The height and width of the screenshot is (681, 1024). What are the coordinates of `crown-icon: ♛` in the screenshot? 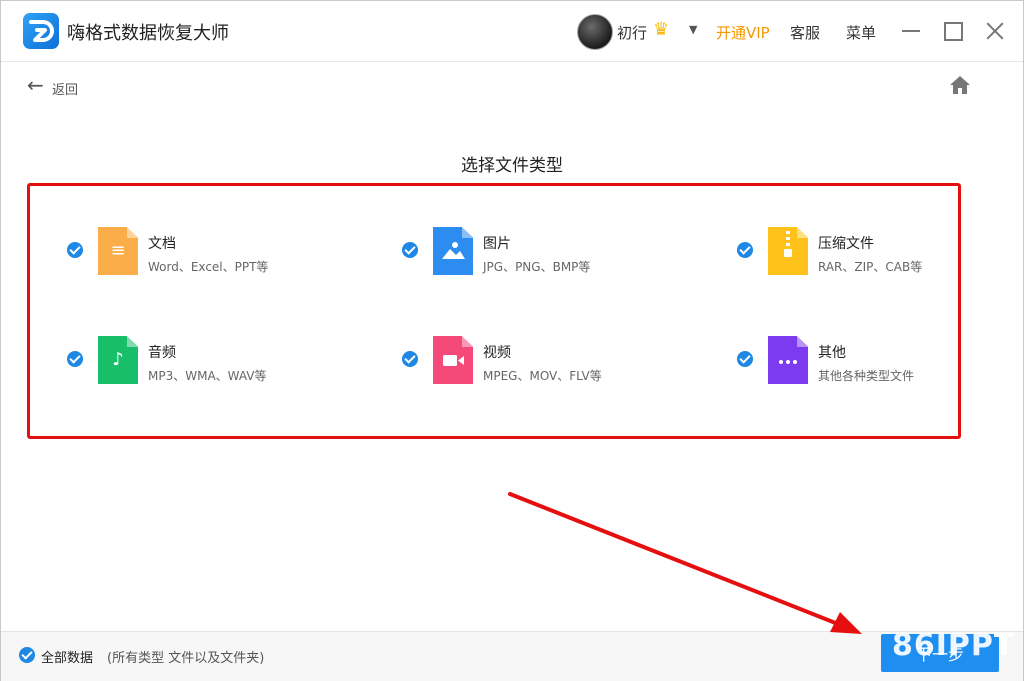 It's located at (661, 29).